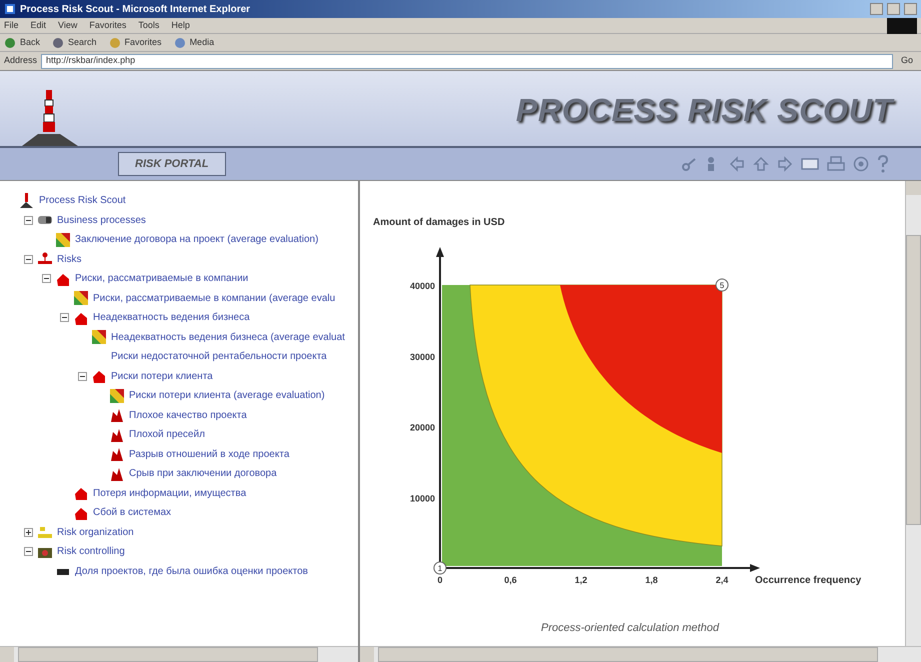  I want to click on tick-label: 40000, so click(422, 286).